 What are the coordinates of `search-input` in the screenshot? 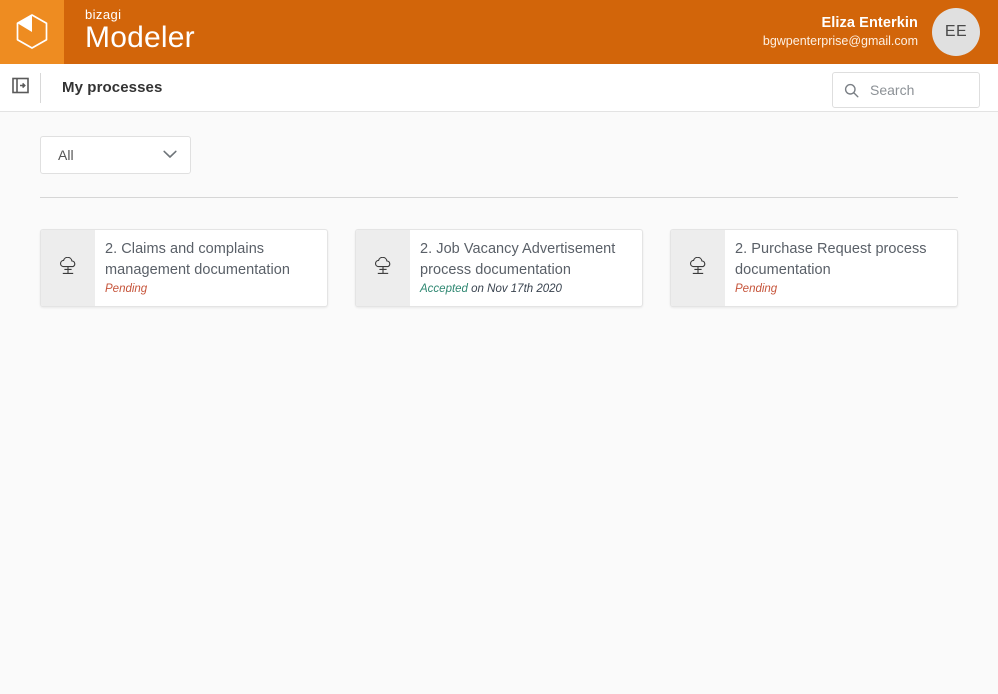 It's located at (920, 90).